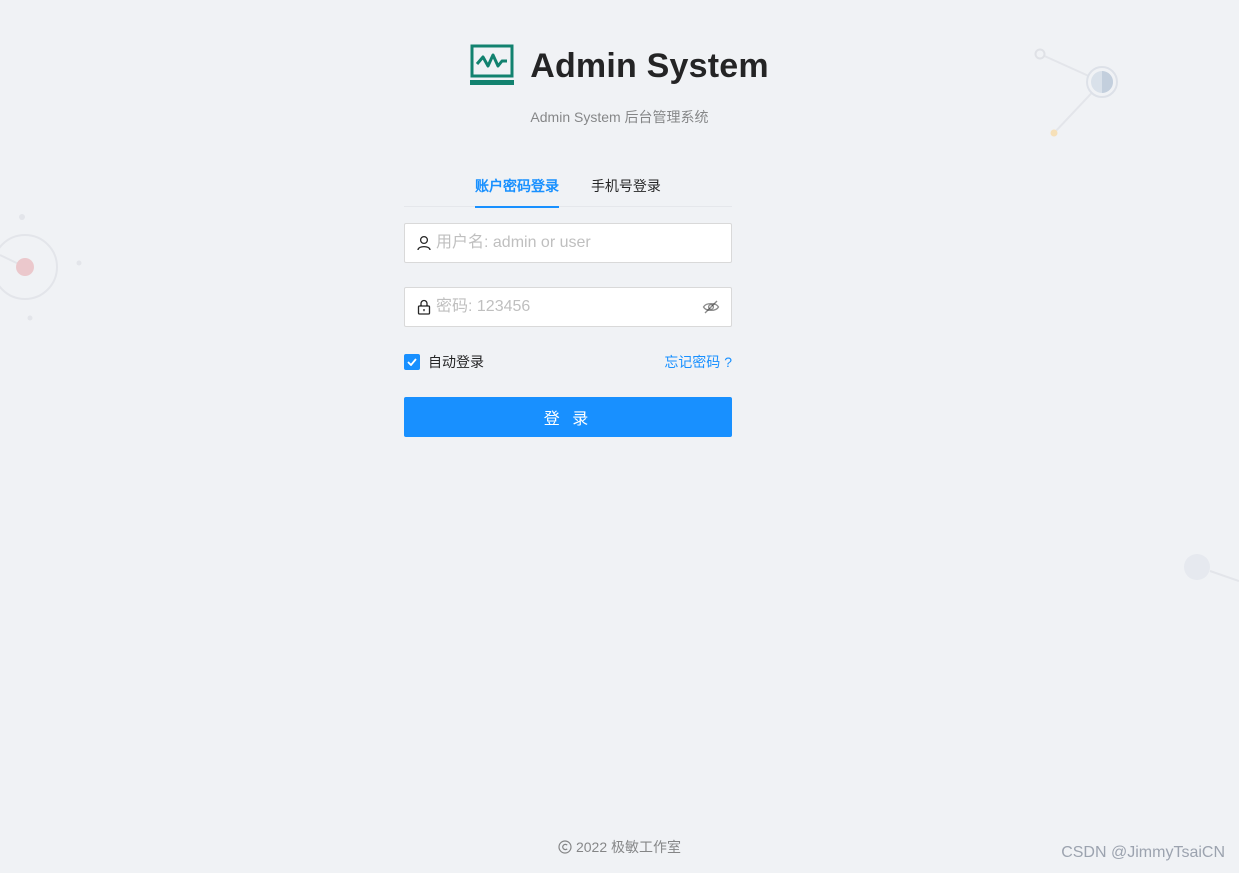  Describe the element at coordinates (698, 362) in the screenshot. I see `forgot-password-link: 忘记密码 ?` at that location.